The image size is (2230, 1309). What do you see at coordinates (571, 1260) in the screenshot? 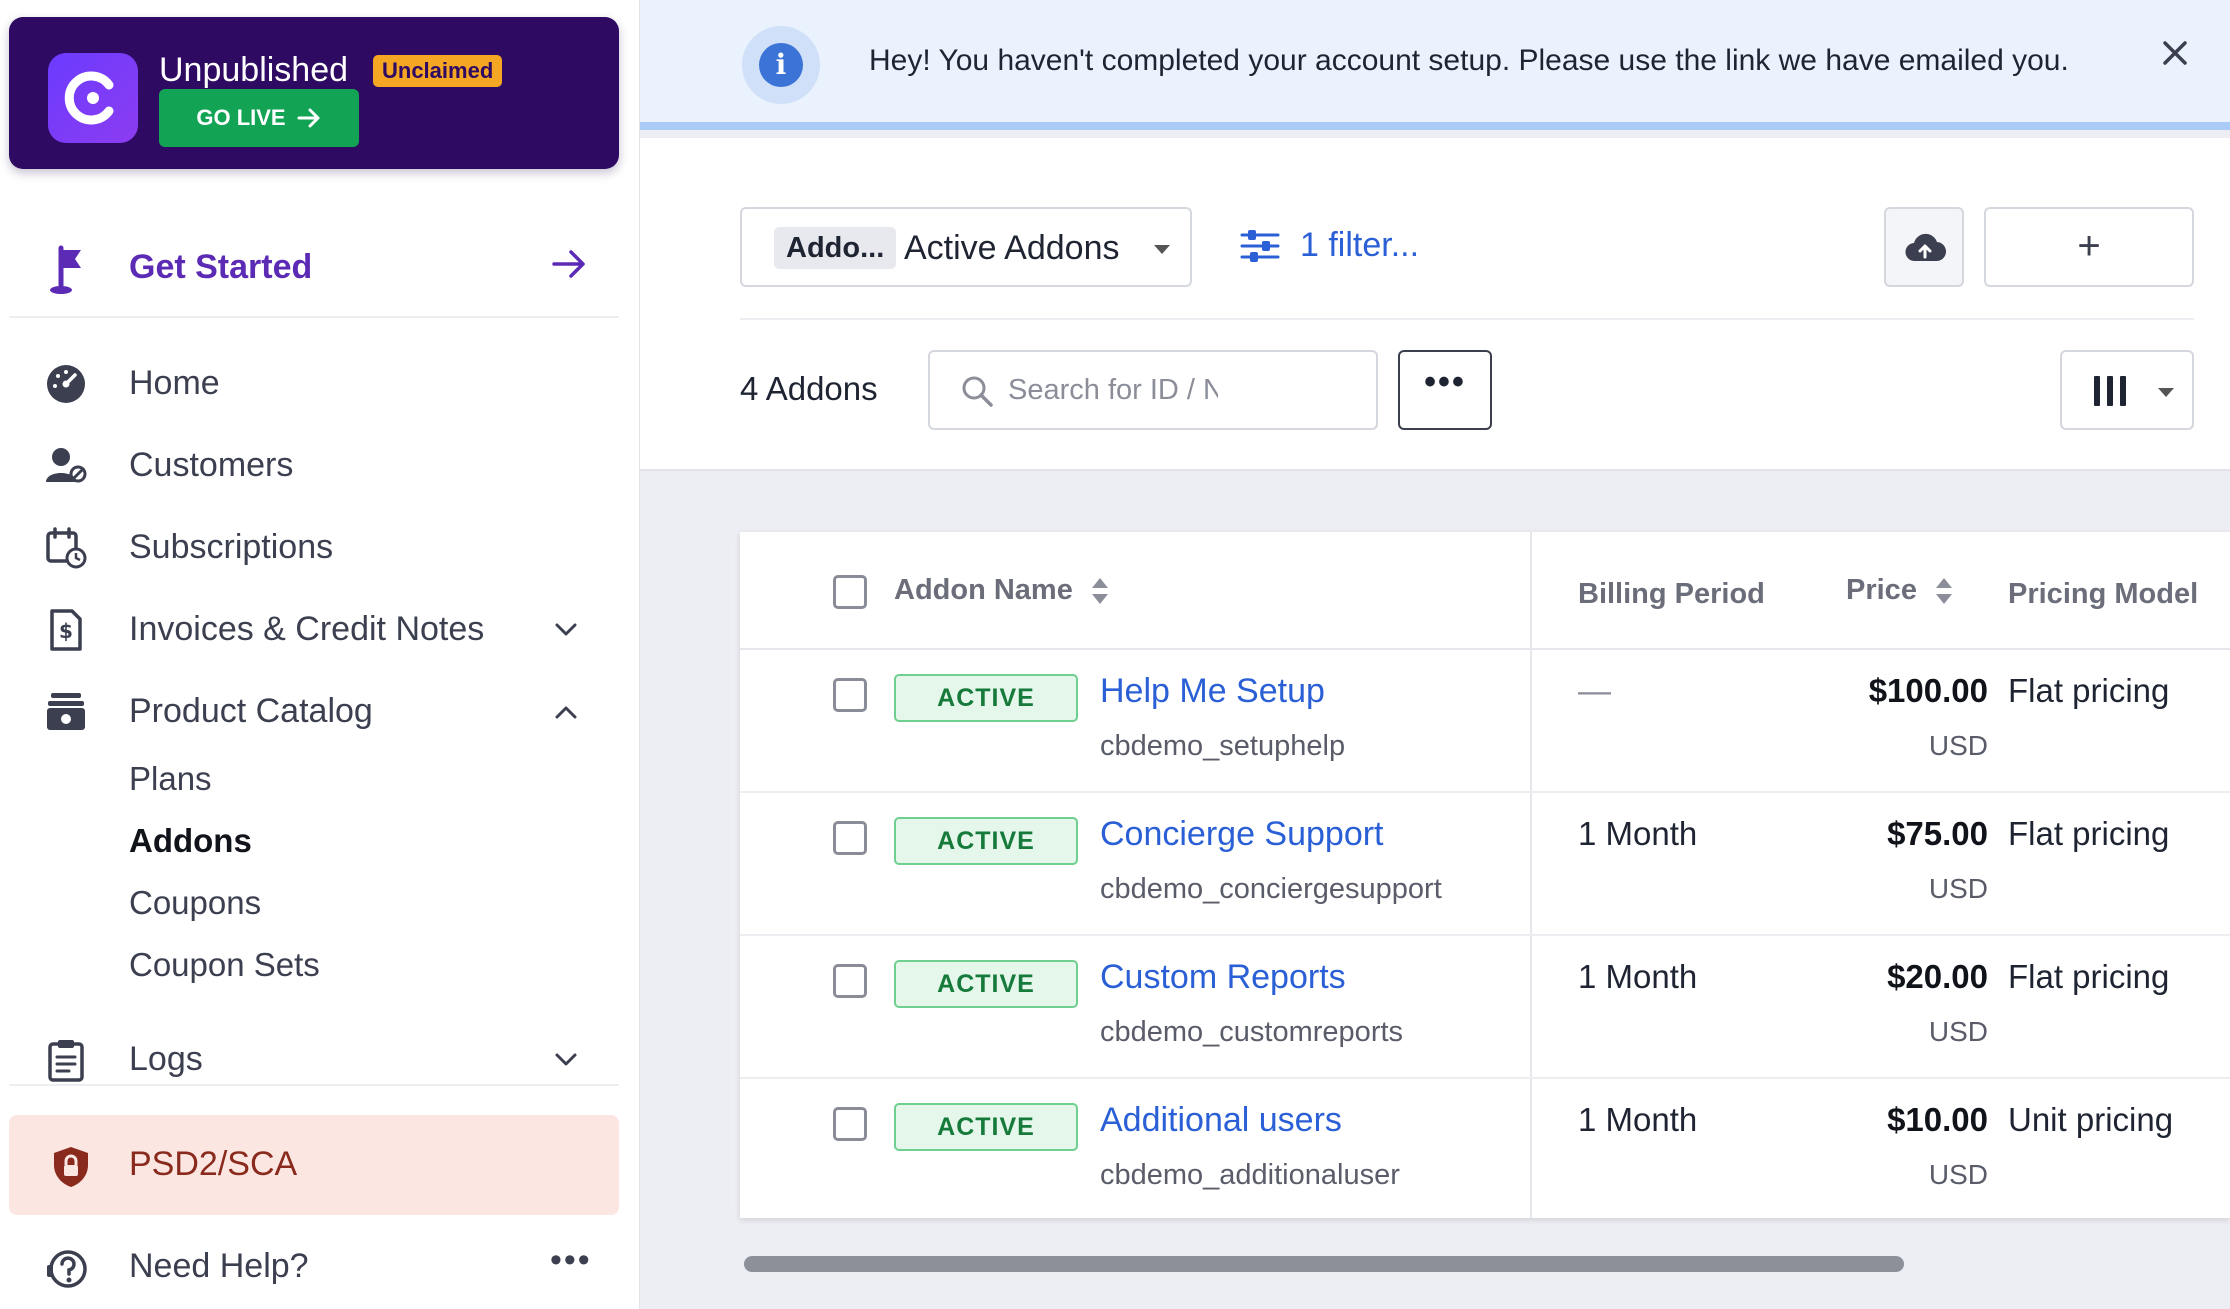
I see `more-options-icon: •••` at bounding box center [571, 1260].